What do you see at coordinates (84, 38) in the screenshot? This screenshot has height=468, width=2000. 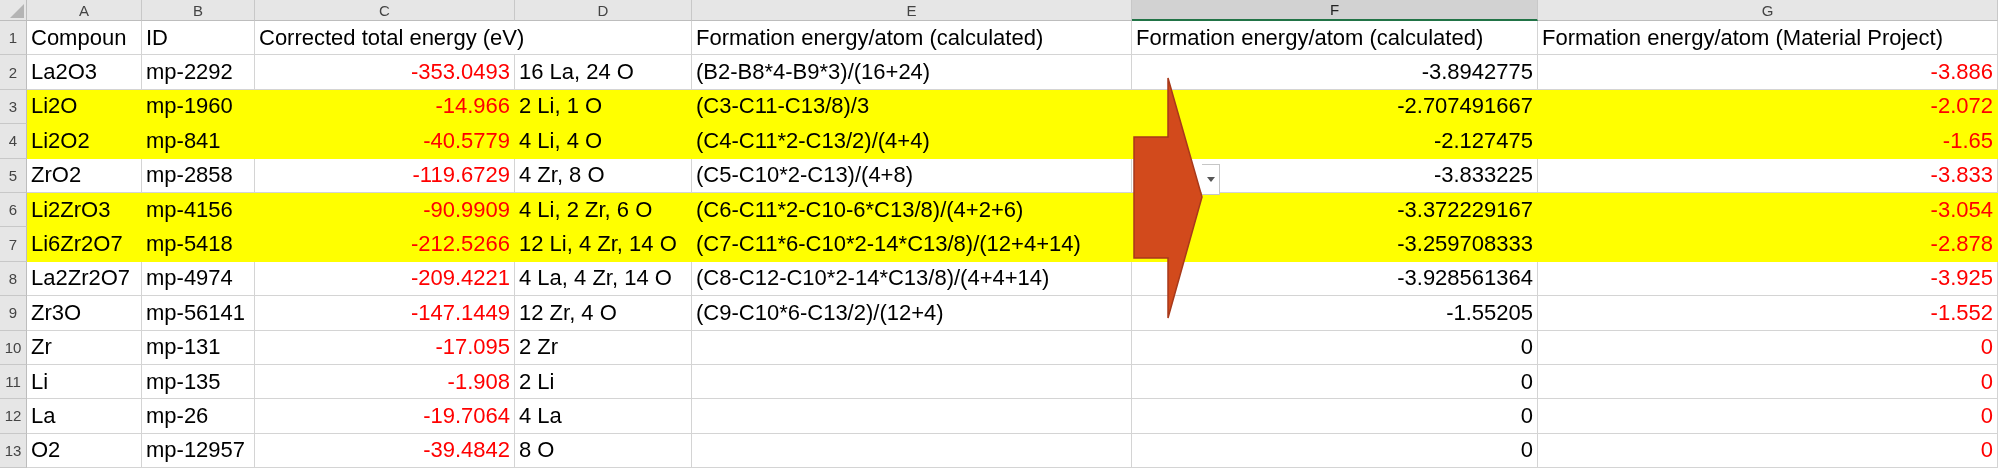 I see `table-cell: Compoun` at bounding box center [84, 38].